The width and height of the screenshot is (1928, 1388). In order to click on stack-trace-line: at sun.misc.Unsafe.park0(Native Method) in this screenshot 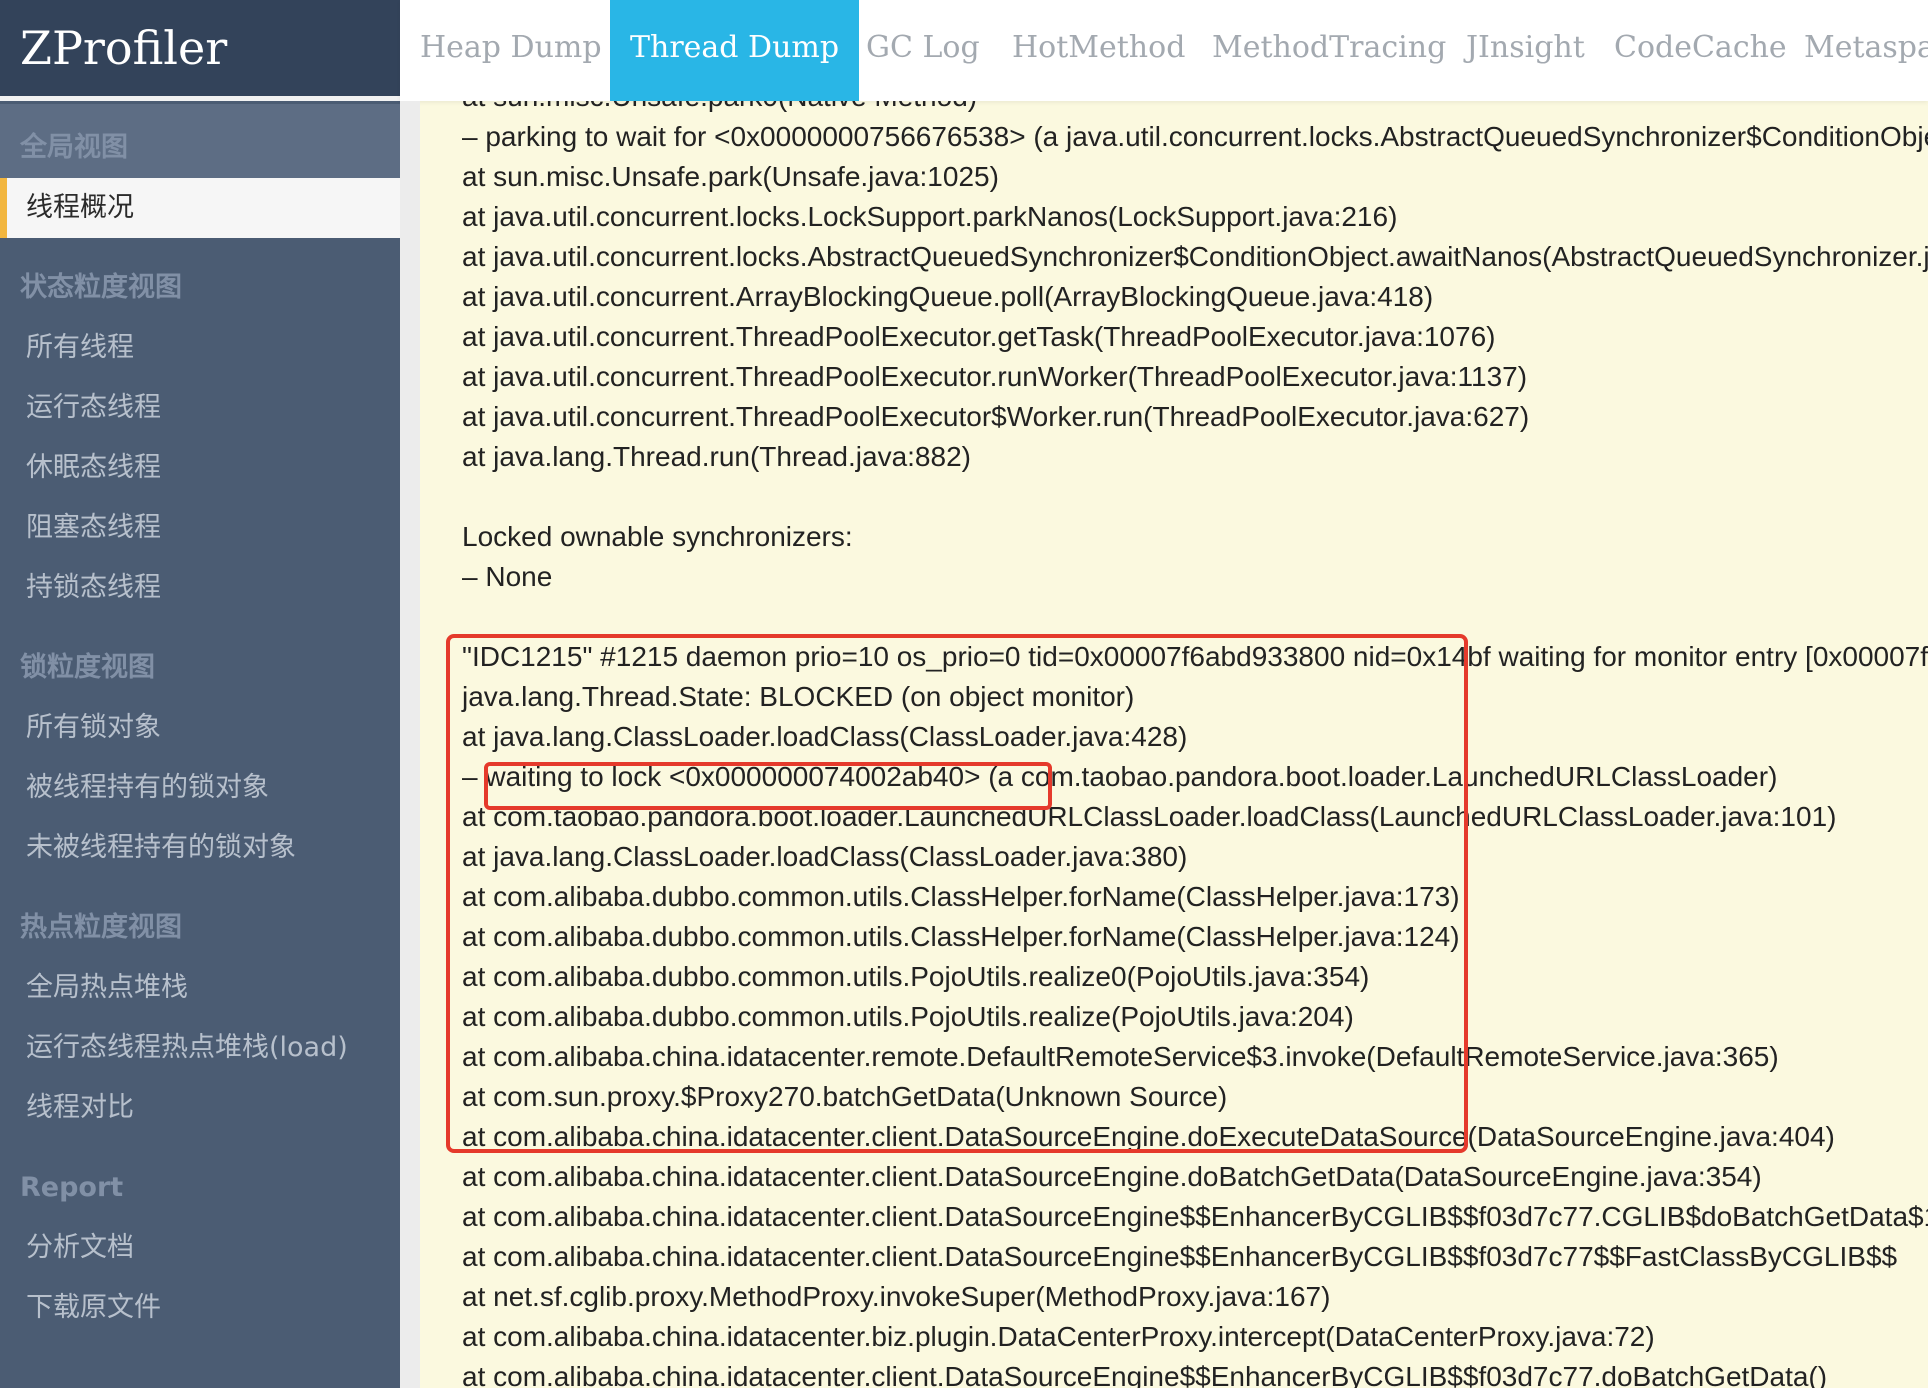, I will do `click(719, 107)`.